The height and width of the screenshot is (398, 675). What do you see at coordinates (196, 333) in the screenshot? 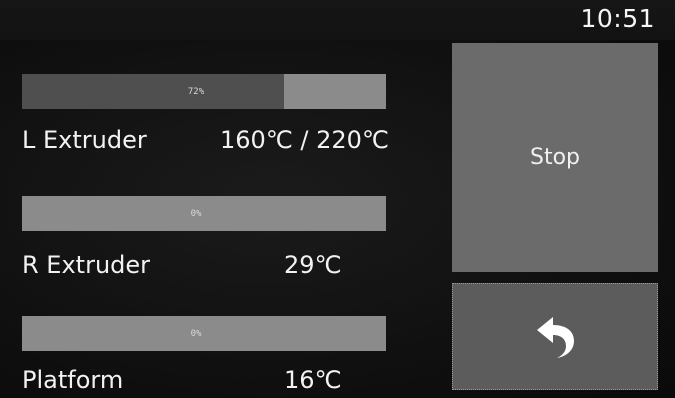
I see `platform-progress-text: 0%` at bounding box center [196, 333].